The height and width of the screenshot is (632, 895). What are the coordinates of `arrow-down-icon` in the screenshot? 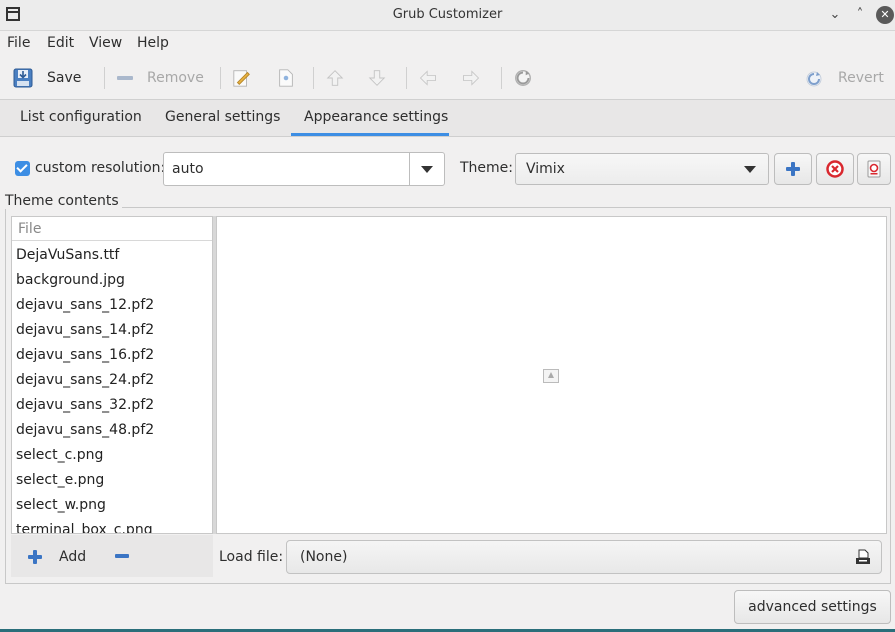 It's located at (377, 78).